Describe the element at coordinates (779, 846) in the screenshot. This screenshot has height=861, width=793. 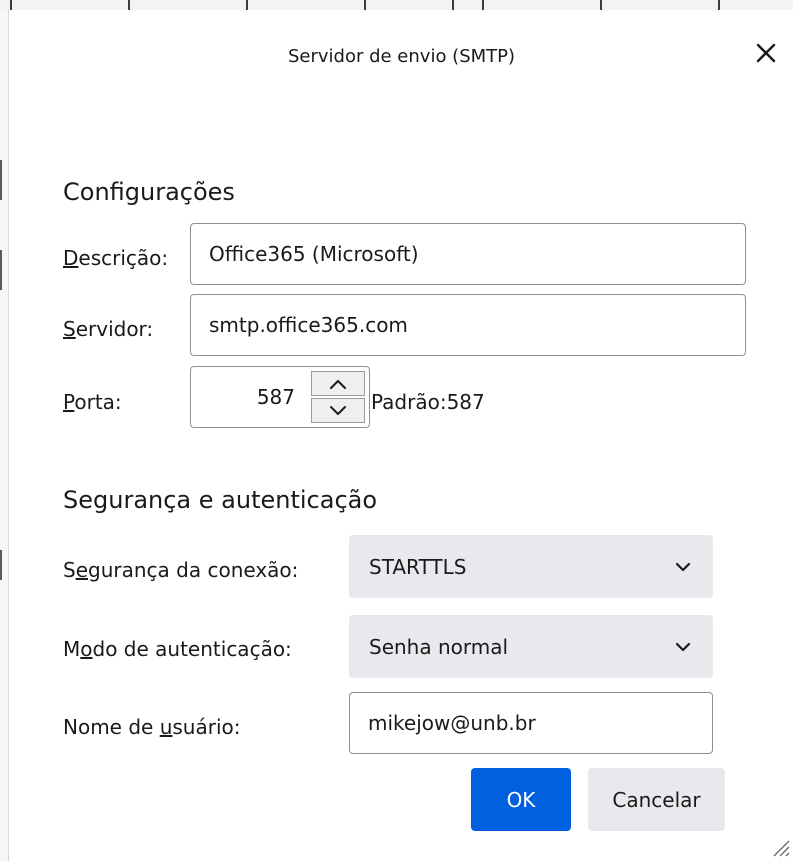
I see `resize-grip-icon` at that location.